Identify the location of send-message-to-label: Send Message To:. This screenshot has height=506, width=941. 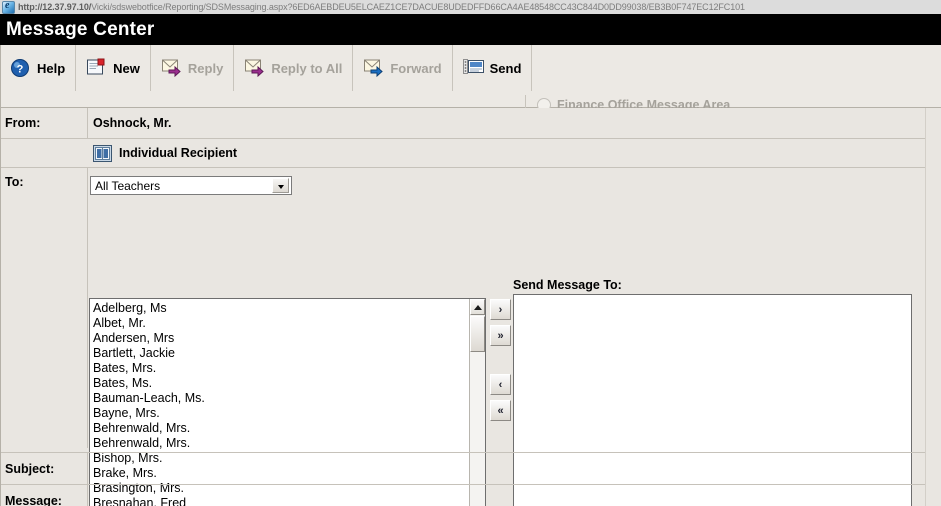
(567, 285).